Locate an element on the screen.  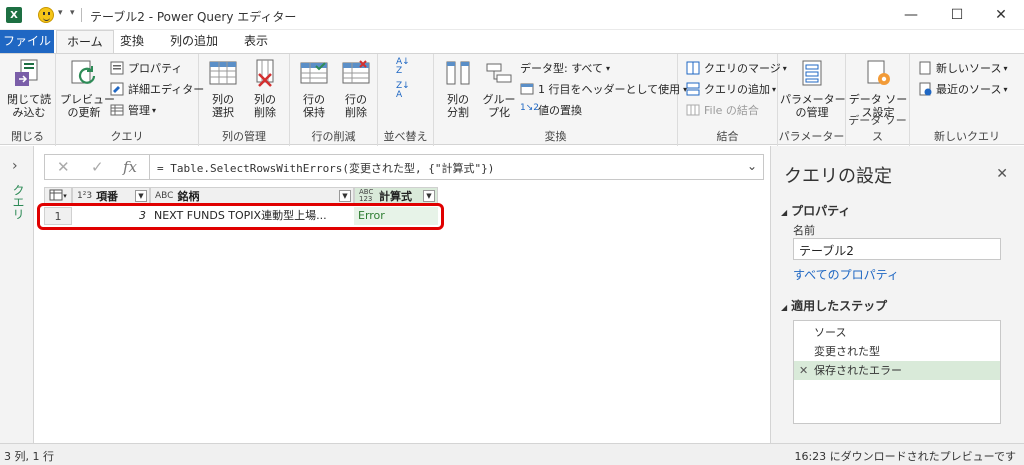
group-sort: A↓ Z Z↓ A 並べ替え is located at coordinates (406, 100).